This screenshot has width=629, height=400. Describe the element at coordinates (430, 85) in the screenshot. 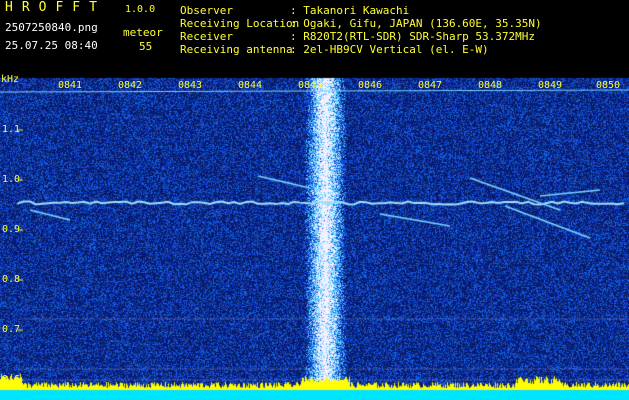

I see `time-axis-label: 0847` at that location.